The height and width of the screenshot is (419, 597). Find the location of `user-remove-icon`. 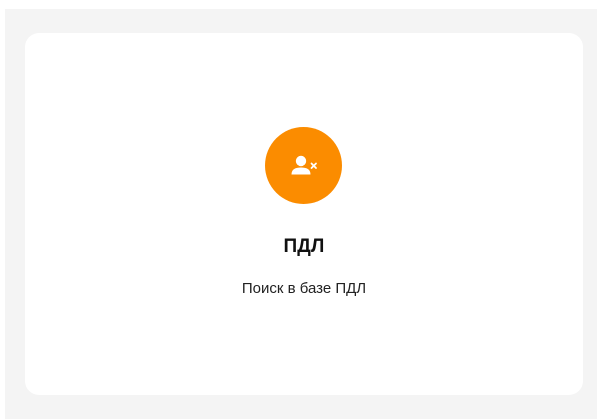

user-remove-icon is located at coordinates (304, 164).